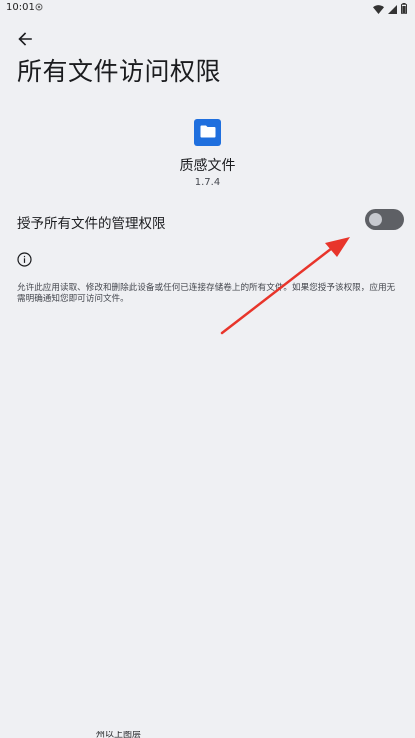 Image resolution: width=415 pixels, height=738 pixels. What do you see at coordinates (207, 182) in the screenshot?
I see `app-version: 1.7.4` at bounding box center [207, 182].